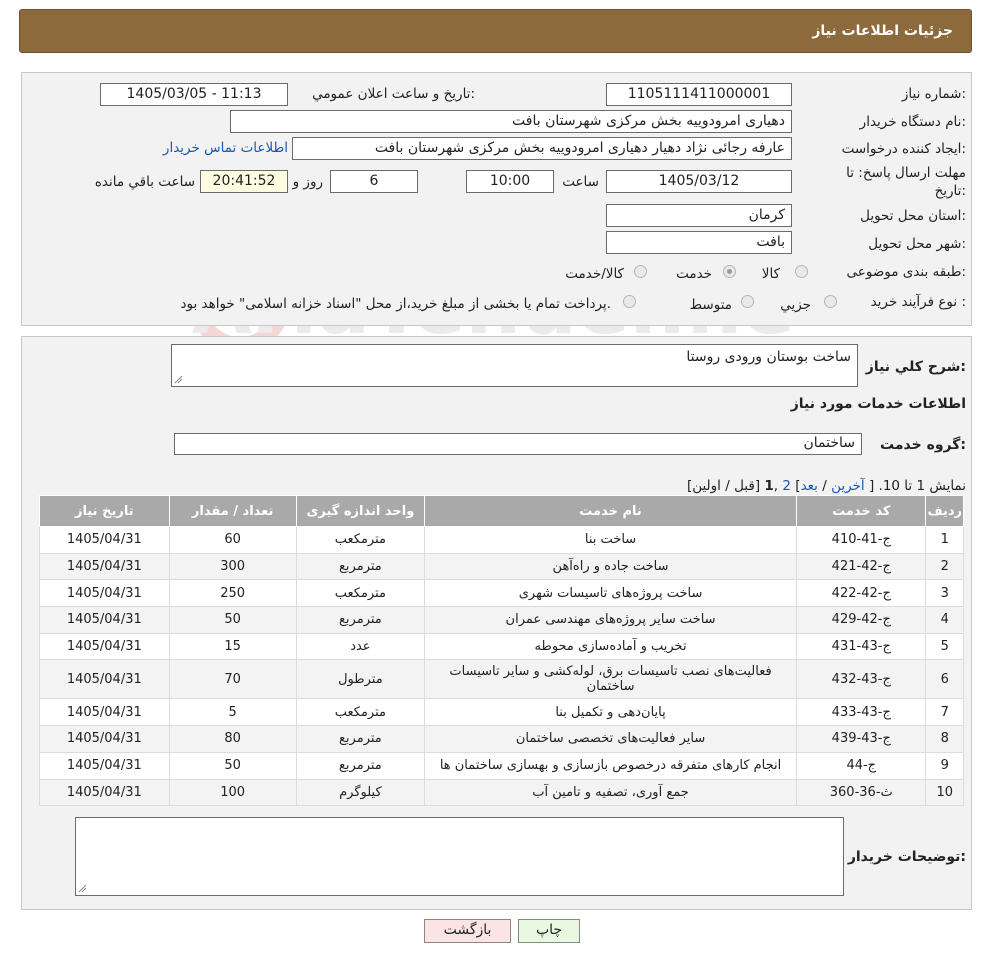 The height and width of the screenshot is (964, 985). What do you see at coordinates (225, 148) in the screenshot?
I see `buyer-contact-link: اطلاعات تماس خريدار` at bounding box center [225, 148].